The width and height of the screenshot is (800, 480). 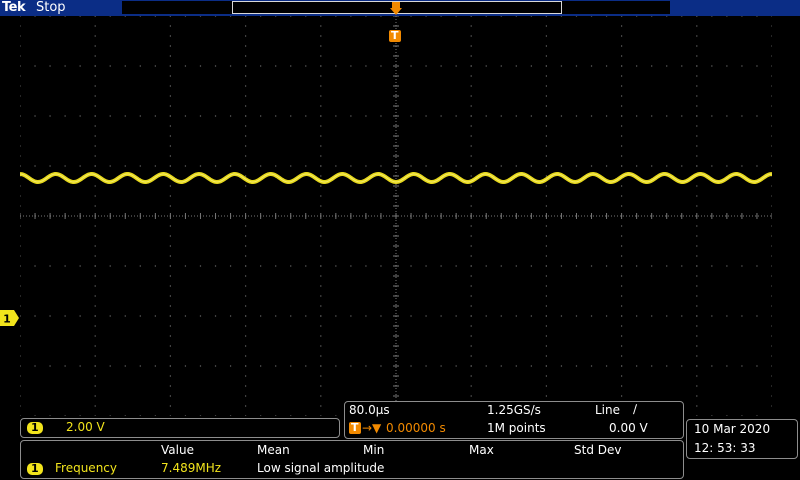 I want to click on measurement-name: Frequency, so click(x=86, y=468).